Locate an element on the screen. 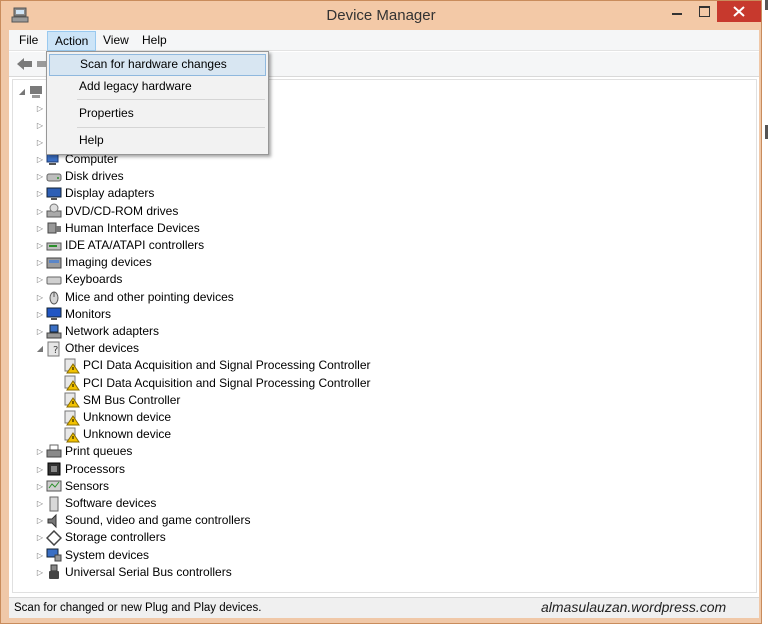  tree-item-imaging: ▷ Imaging devices is located at coordinates (93, 262).